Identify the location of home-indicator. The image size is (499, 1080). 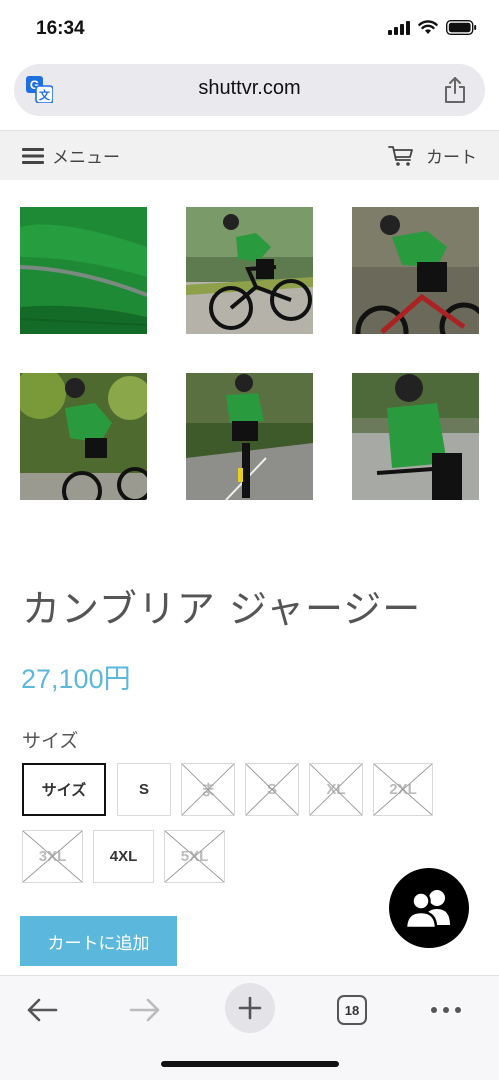
(250, 1064).